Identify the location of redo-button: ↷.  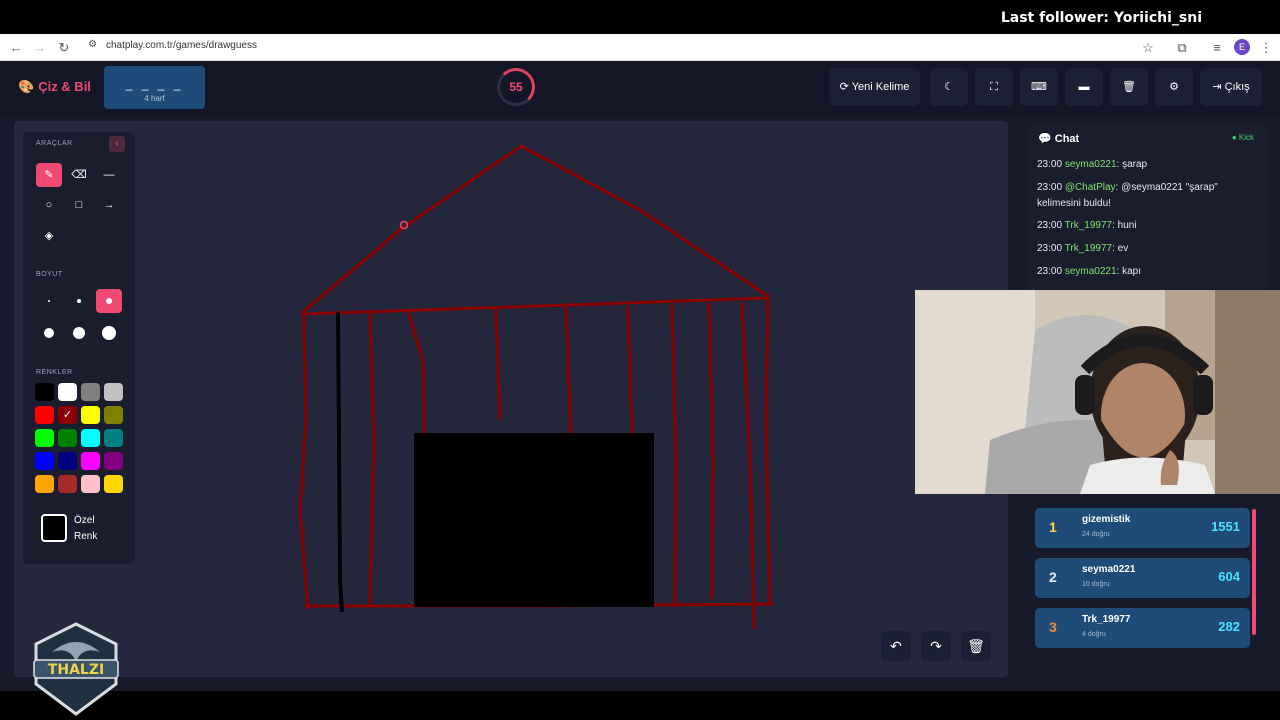
(936, 646).